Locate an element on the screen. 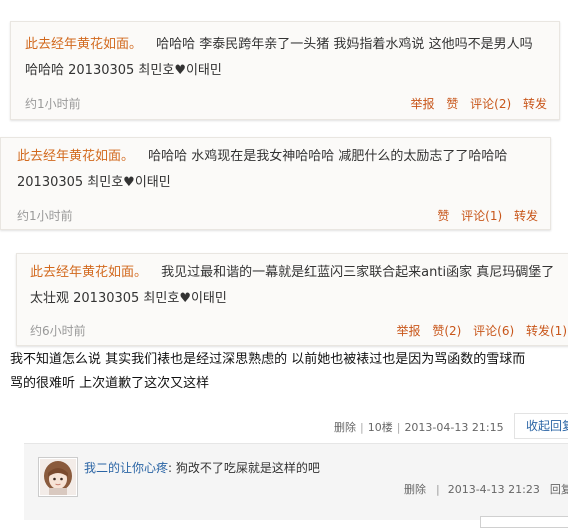  collapse-replies-button: 收起回复 is located at coordinates (541, 426).